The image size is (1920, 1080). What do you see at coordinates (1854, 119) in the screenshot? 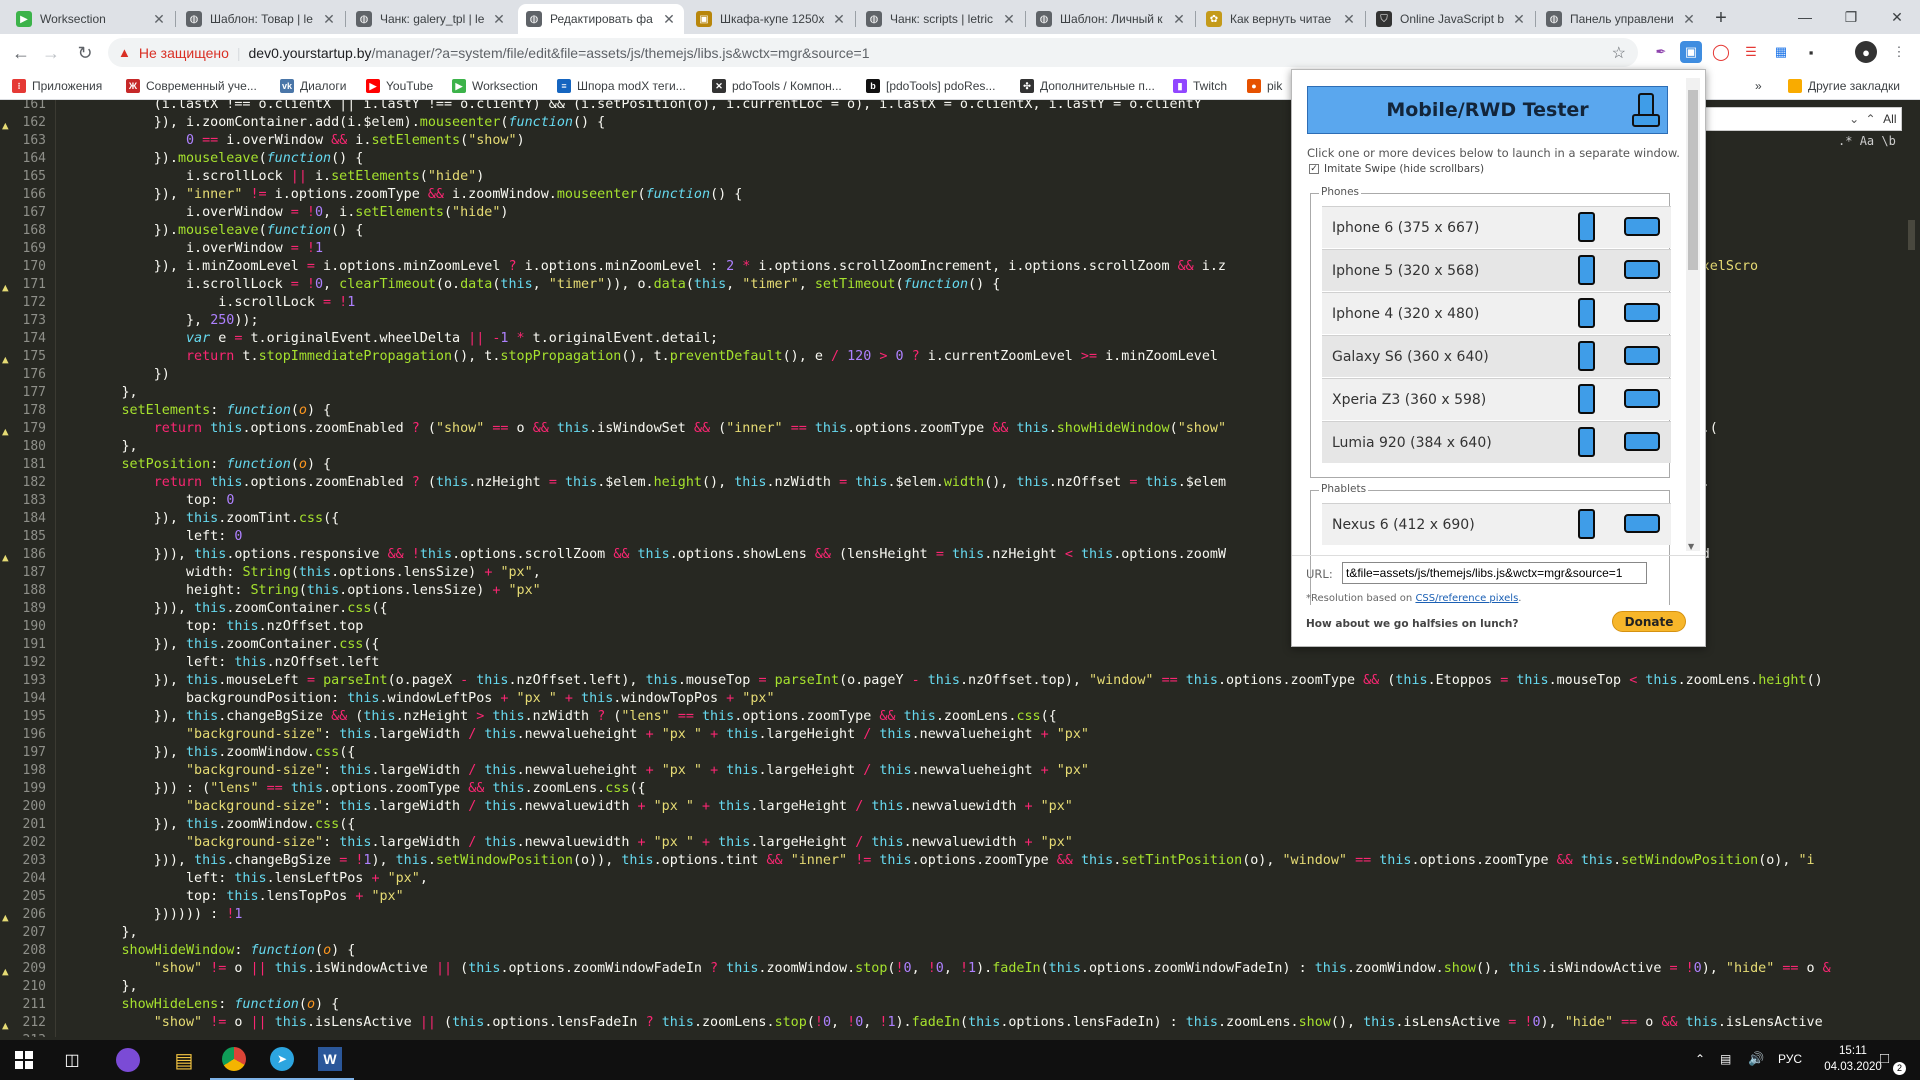
I see `chevron-down-icon: ⌄` at bounding box center [1854, 119].